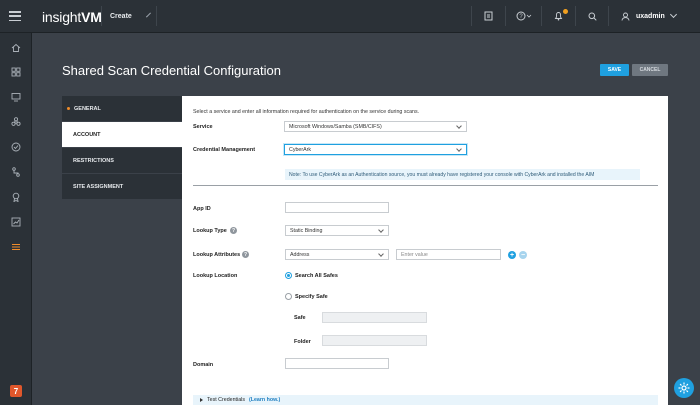  I want to click on tab-restrictions: RESTRICTIONS, so click(122, 161).